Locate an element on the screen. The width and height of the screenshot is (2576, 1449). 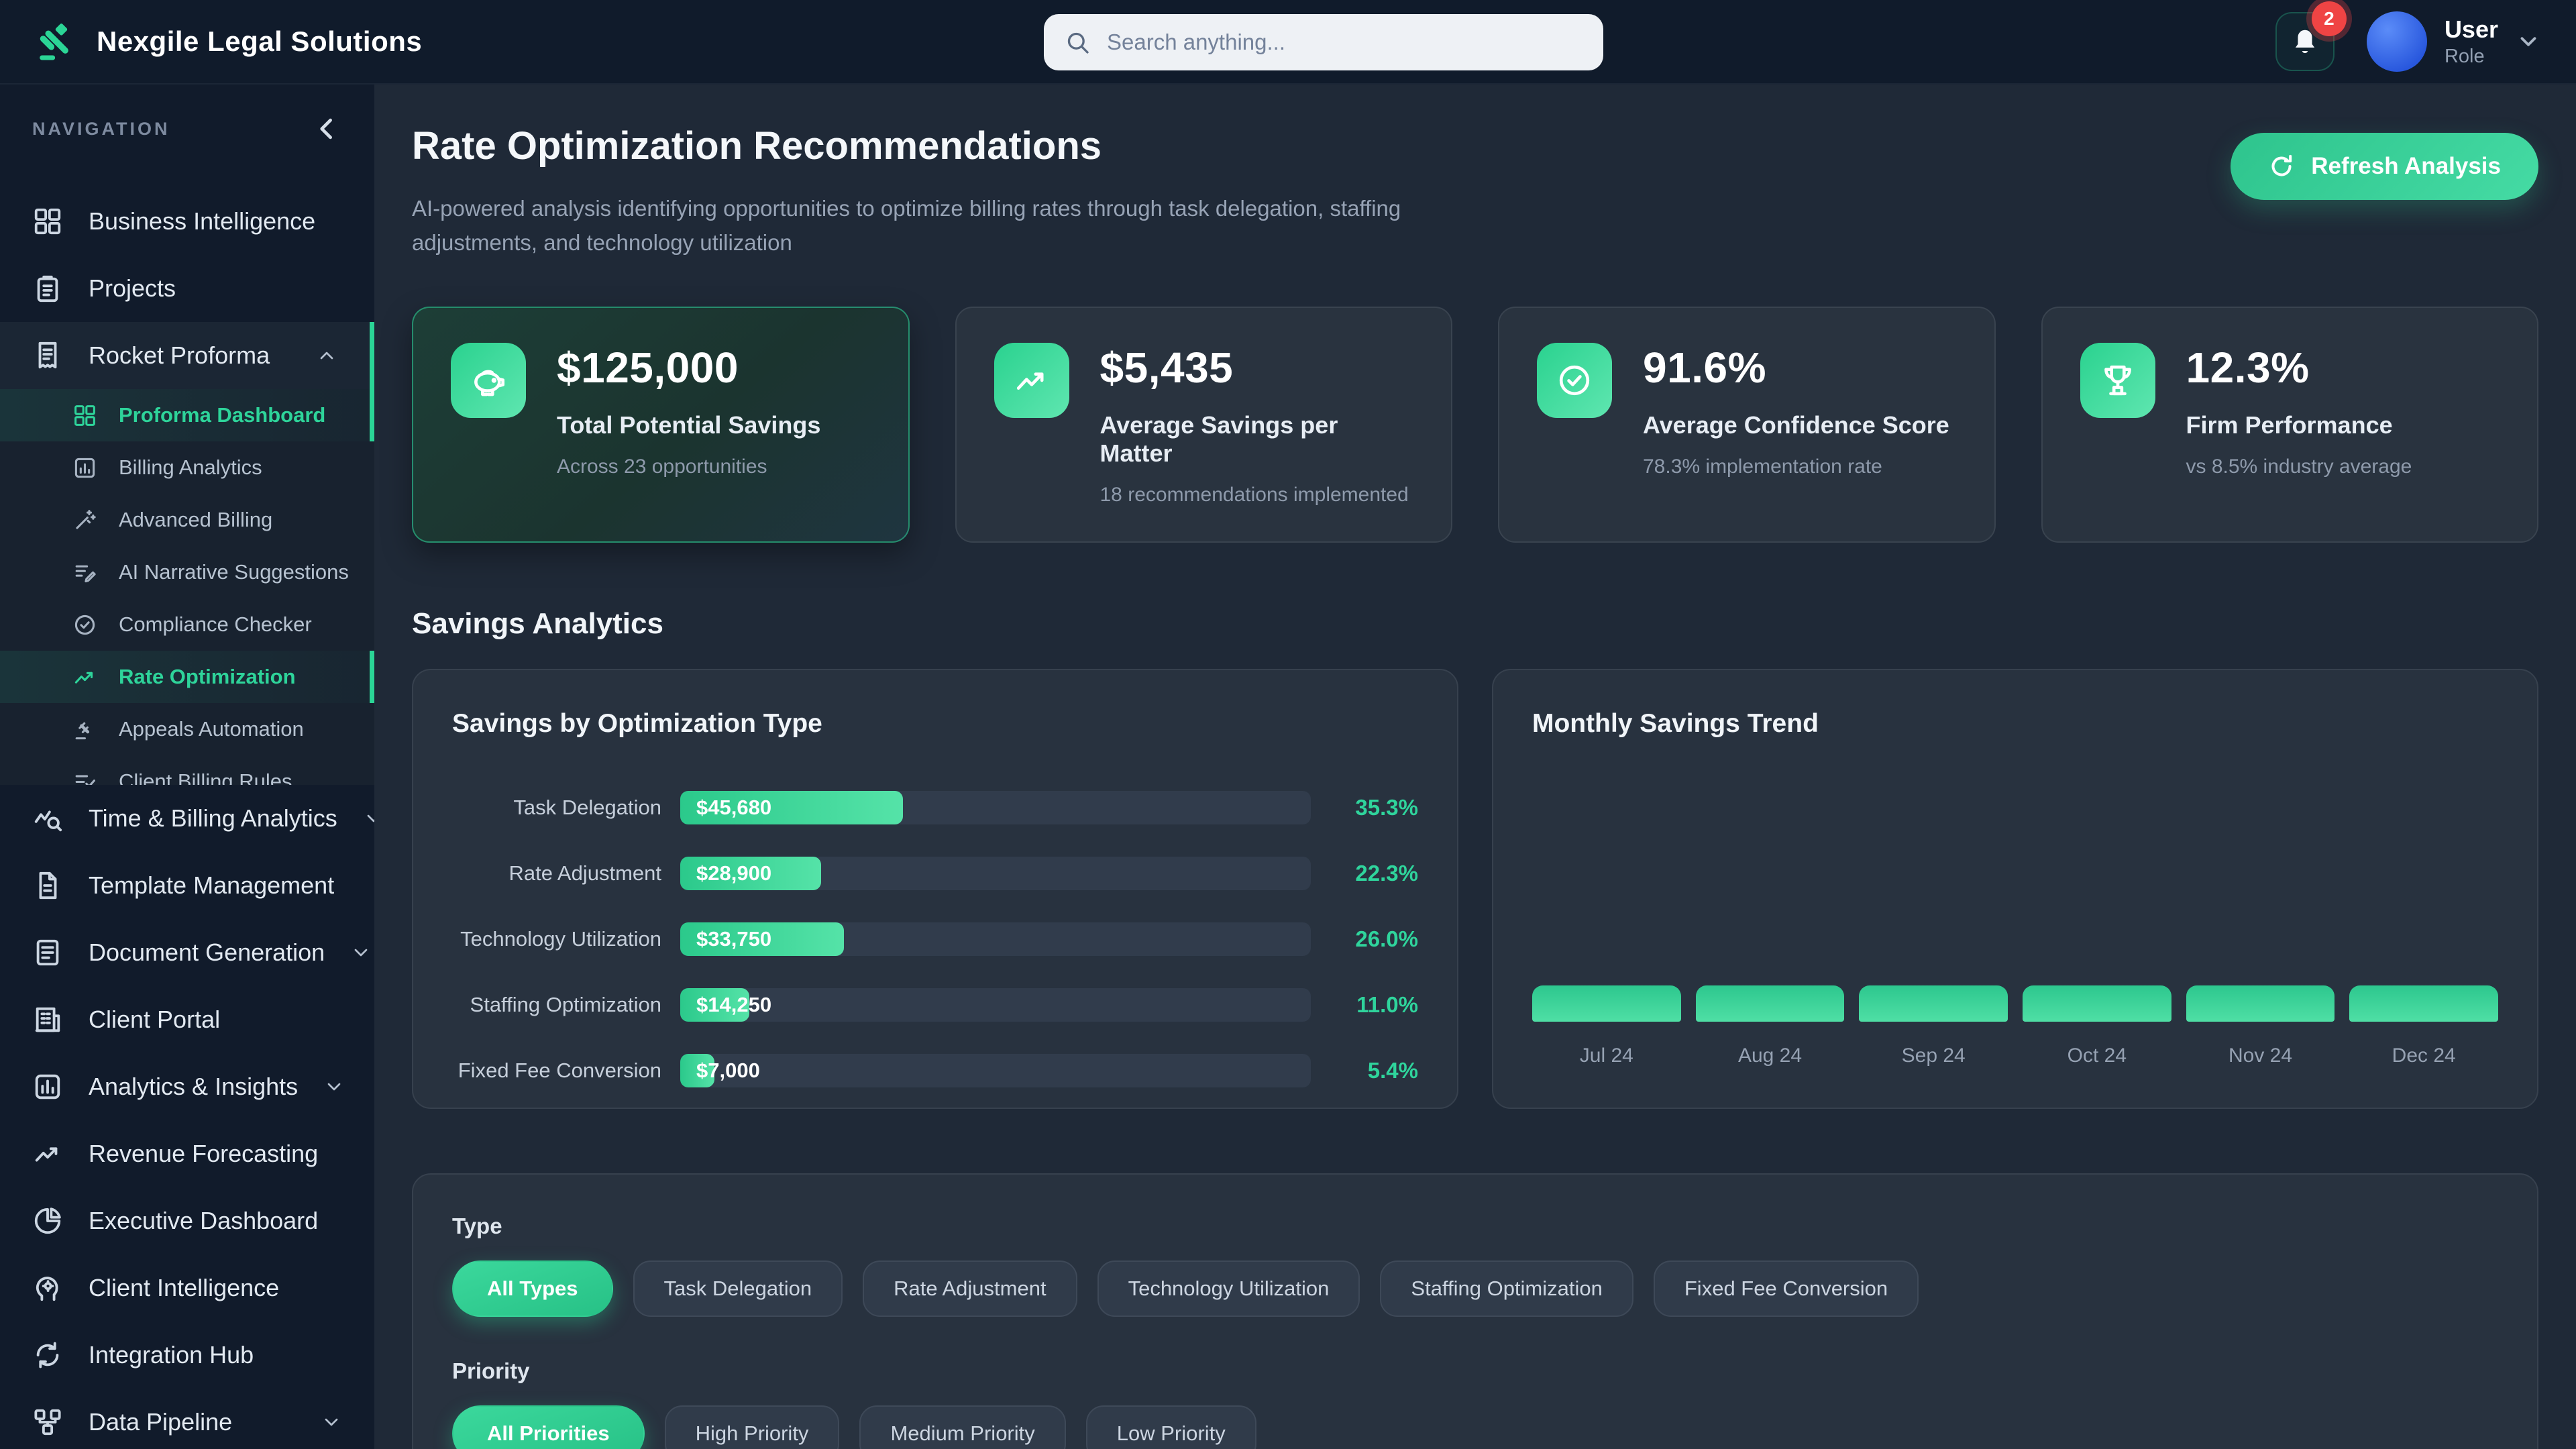
brand: Nexgile Legal Solutions is located at coordinates (228, 41).